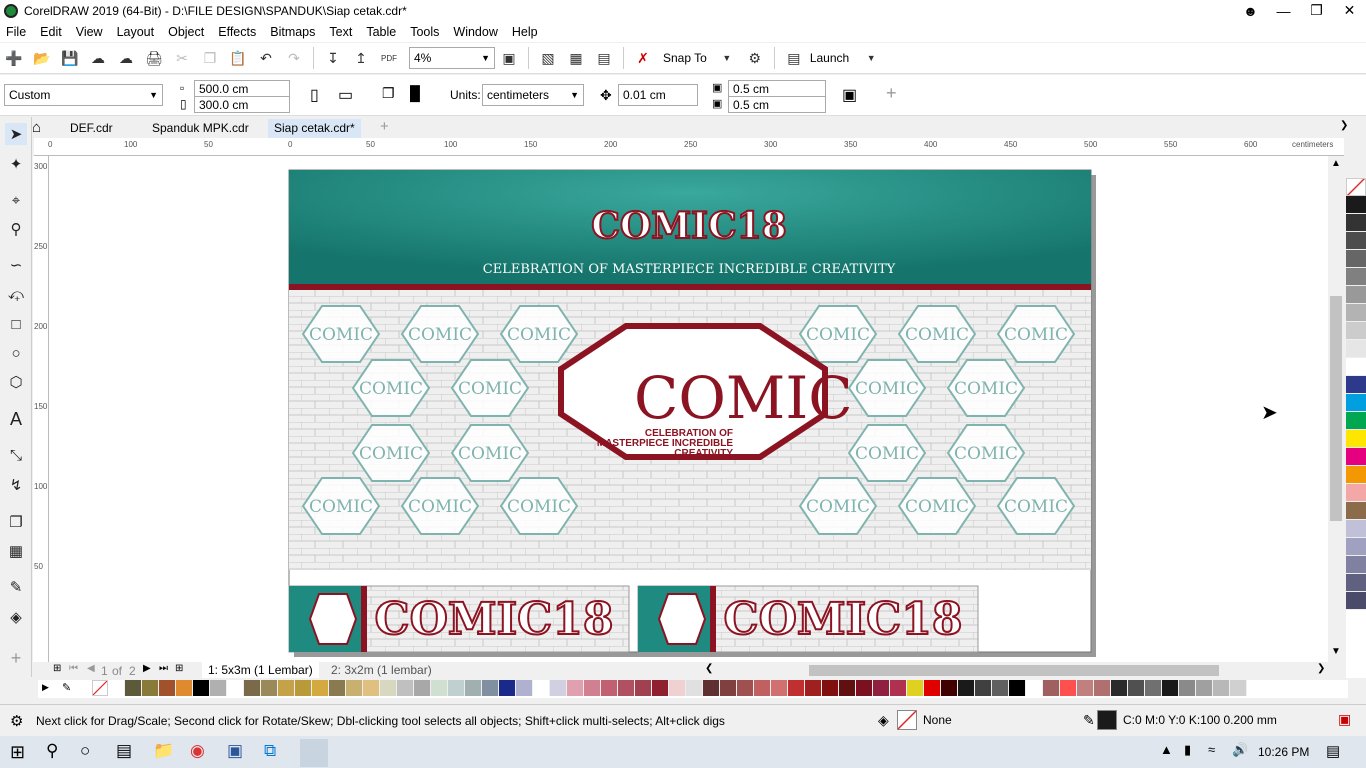 Image resolution: width=1366 pixels, height=768 pixels. Describe the element at coordinates (1107, 720) in the screenshot. I see `outline-swatch` at that location.